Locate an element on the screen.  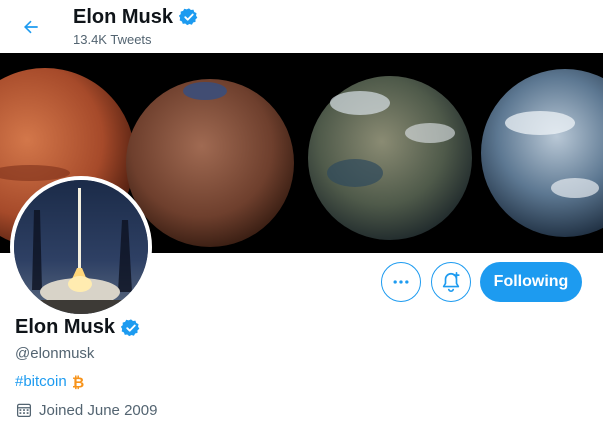
arrow-left-icon is located at coordinates (31, 27).